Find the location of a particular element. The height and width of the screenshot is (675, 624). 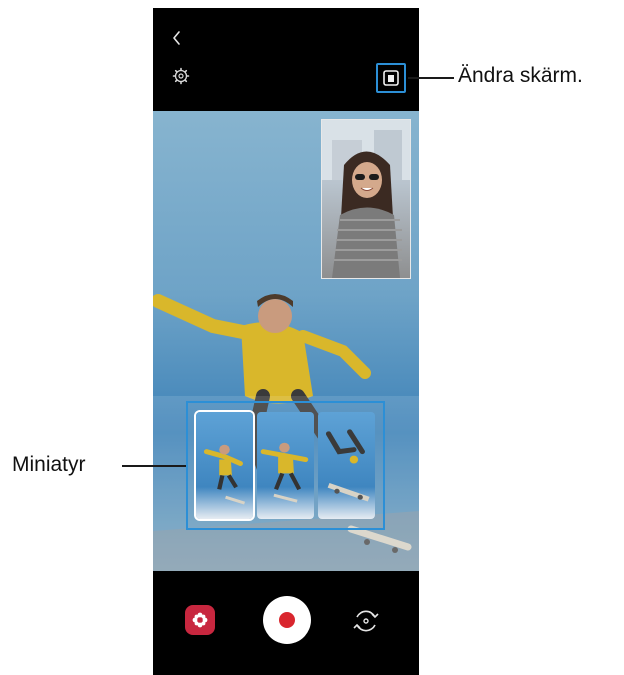

selfie-image is located at coordinates (366, 199).